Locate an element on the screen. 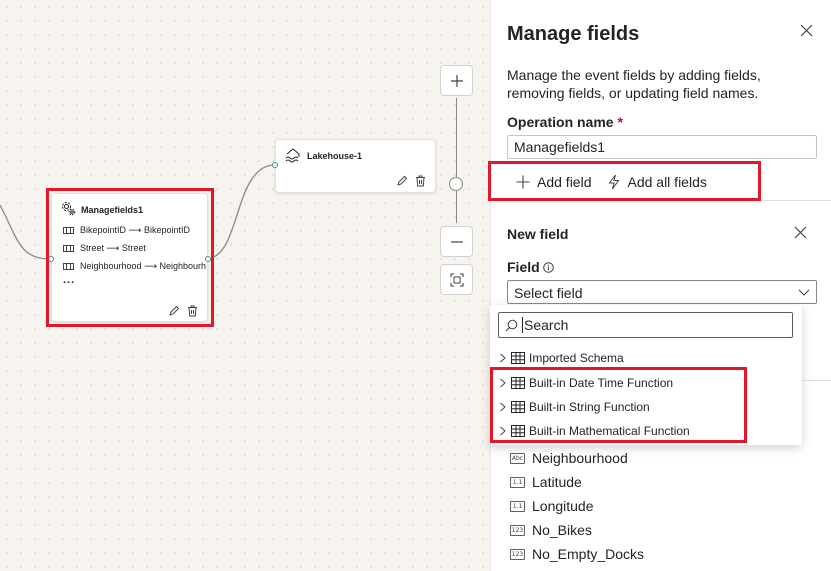  zoom-slider-handle is located at coordinates (456, 184).